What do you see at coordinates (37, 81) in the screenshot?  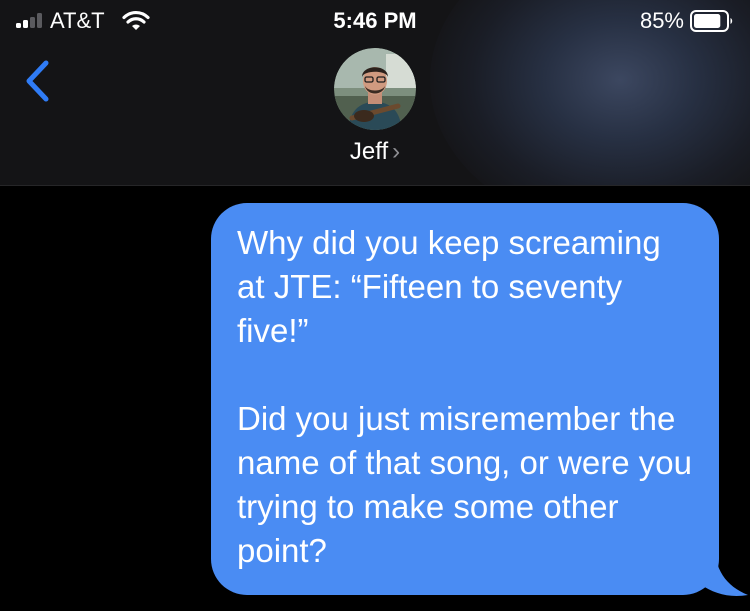 I see `back-chevron-icon` at bounding box center [37, 81].